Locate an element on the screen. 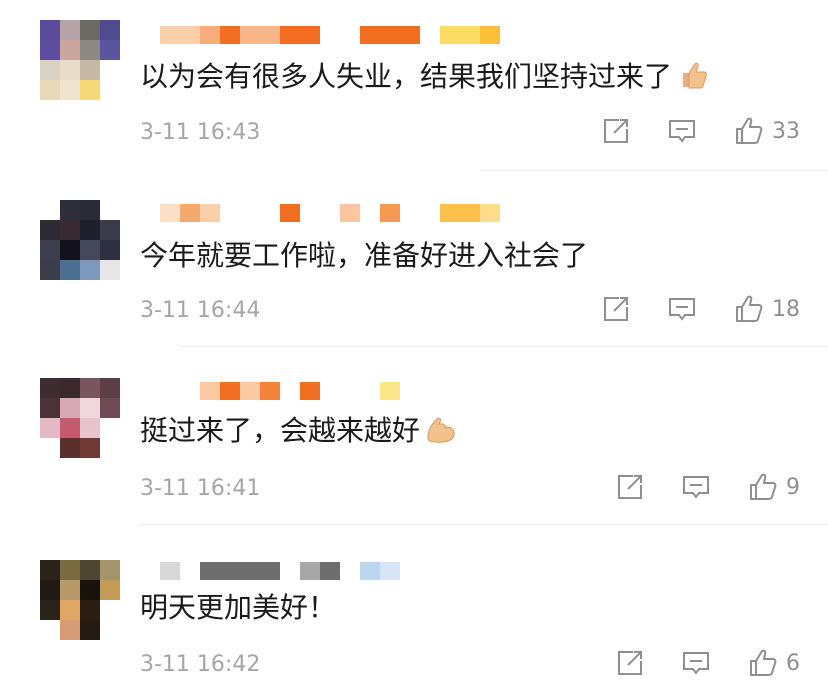 This screenshot has width=828, height=696. comment-text: 挺过来了，会越来越好 is located at coordinates (299, 430).